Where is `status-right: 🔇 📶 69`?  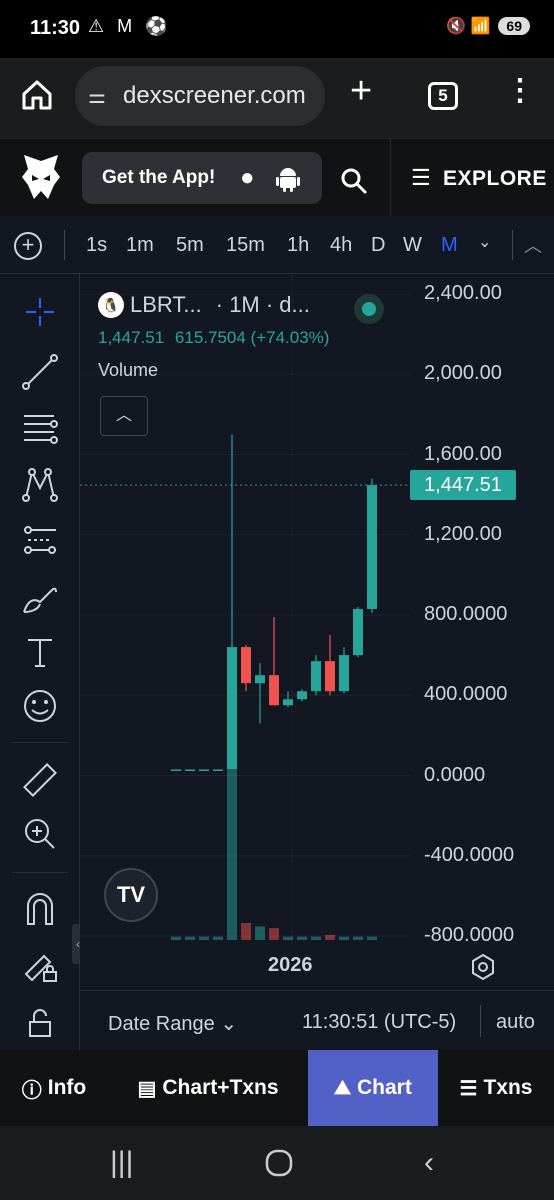 status-right: 🔇 📶 69 is located at coordinates (488, 26).